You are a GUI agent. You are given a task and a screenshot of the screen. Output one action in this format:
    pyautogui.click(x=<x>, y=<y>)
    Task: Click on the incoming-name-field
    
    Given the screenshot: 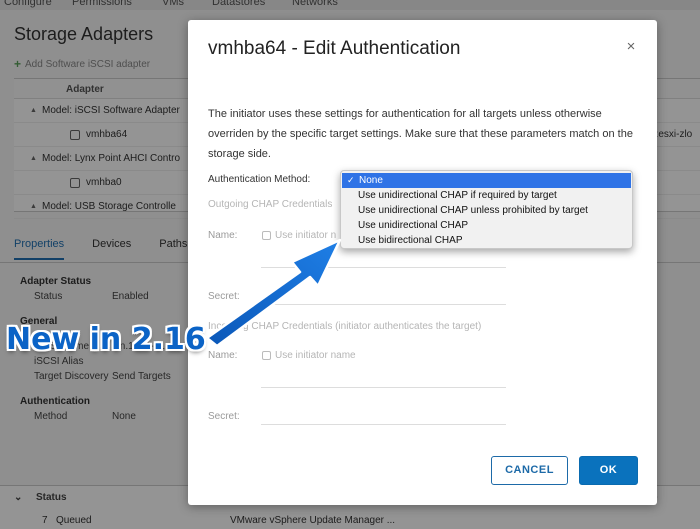 What is the action you would take?
    pyautogui.click(x=383, y=387)
    